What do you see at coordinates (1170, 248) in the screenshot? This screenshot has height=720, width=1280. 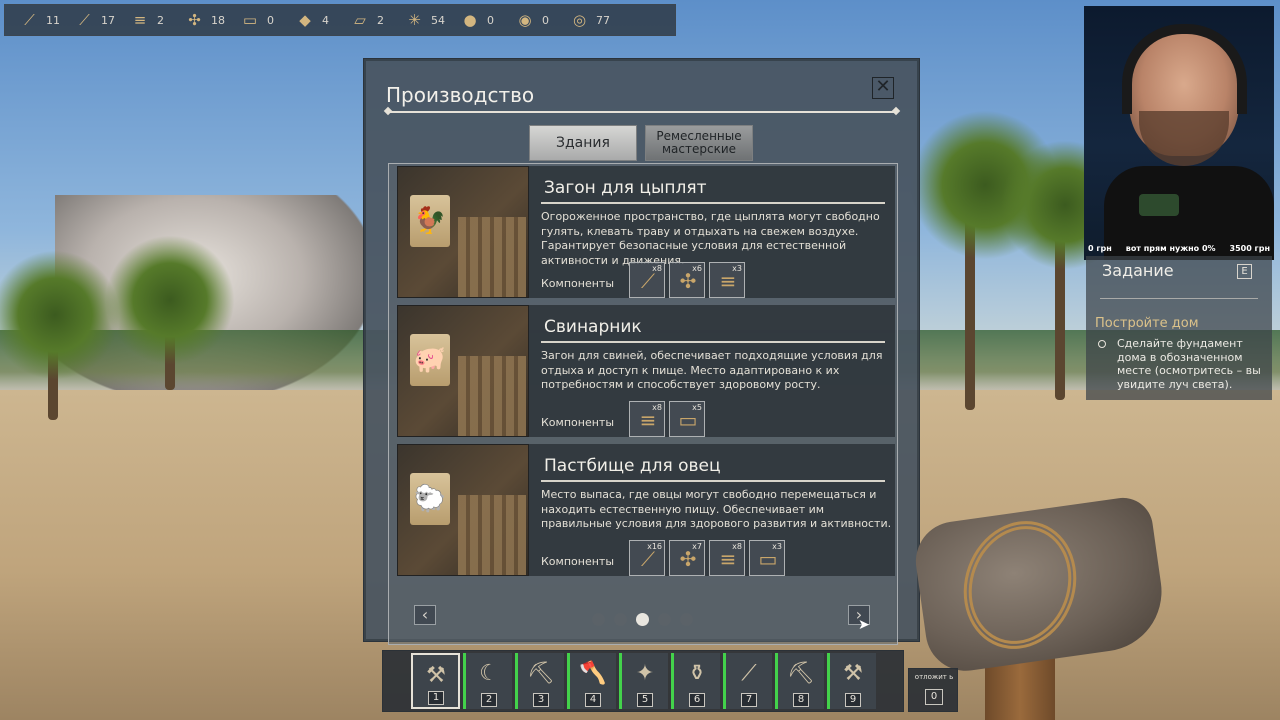 I see `donation-label: вот прям нужно 0%` at bounding box center [1170, 248].